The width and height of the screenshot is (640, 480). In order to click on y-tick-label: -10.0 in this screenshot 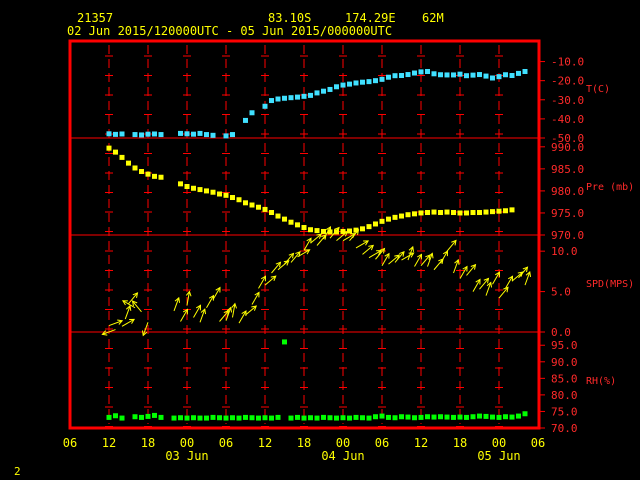, I will do `click(567, 62)`.